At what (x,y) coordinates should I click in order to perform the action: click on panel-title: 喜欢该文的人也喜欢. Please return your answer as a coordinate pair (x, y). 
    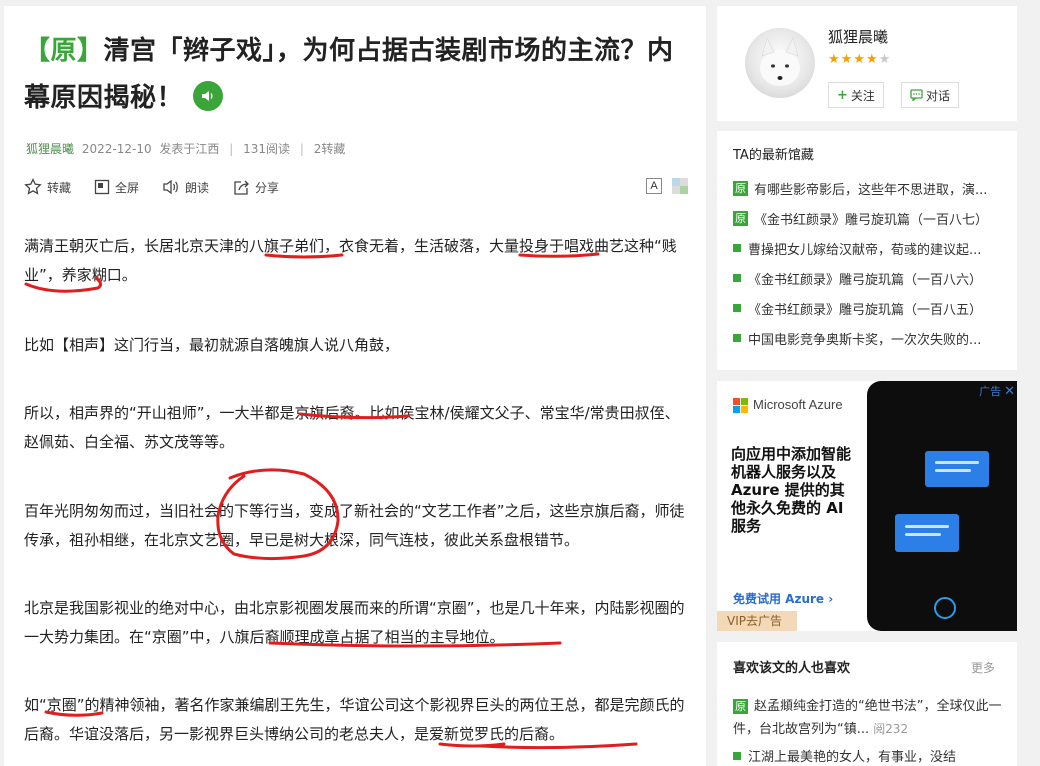
    Looking at the image, I should click on (792, 668).